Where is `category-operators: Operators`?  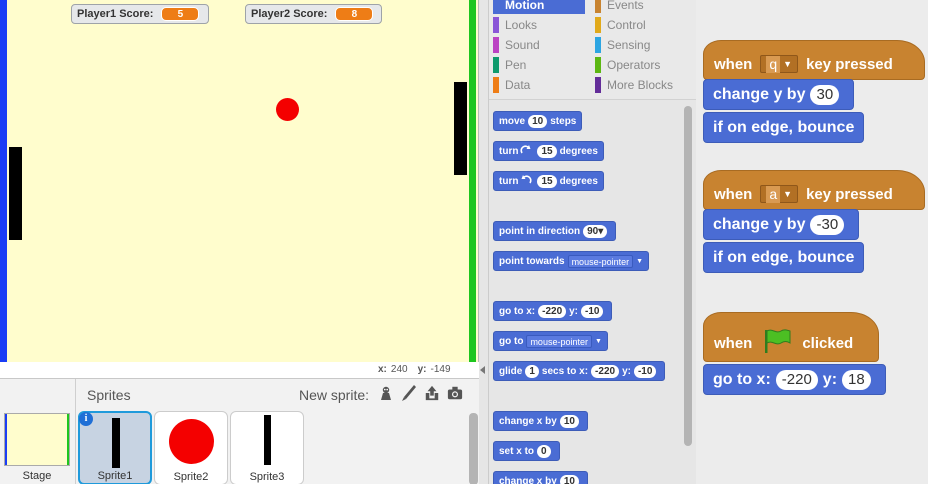 category-operators: Operators is located at coordinates (644, 65).